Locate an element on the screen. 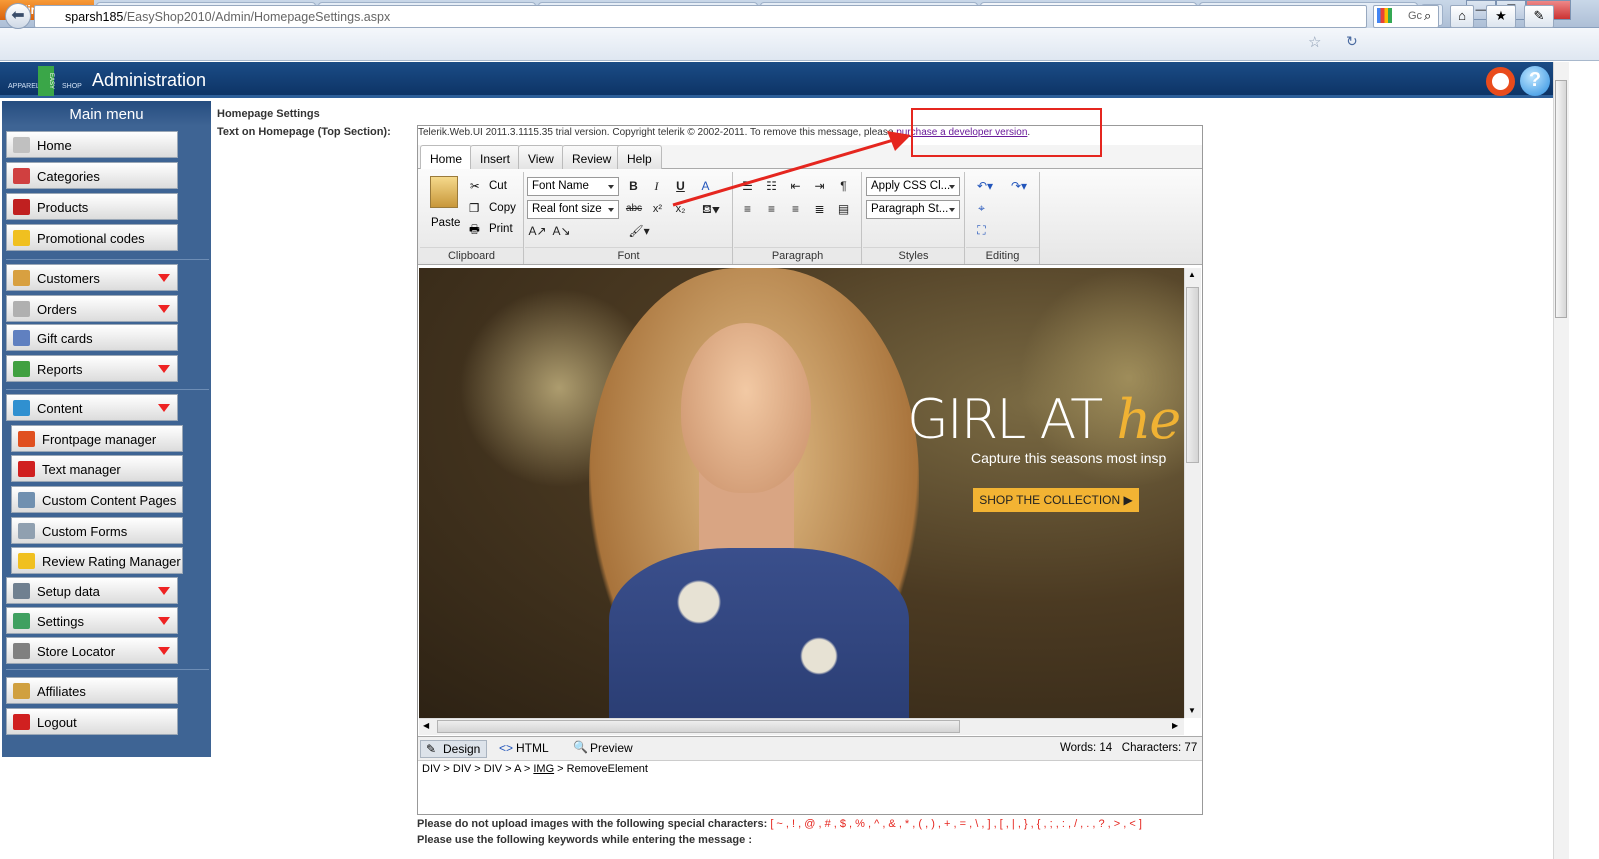  copy-button: Copy is located at coordinates (502, 208).